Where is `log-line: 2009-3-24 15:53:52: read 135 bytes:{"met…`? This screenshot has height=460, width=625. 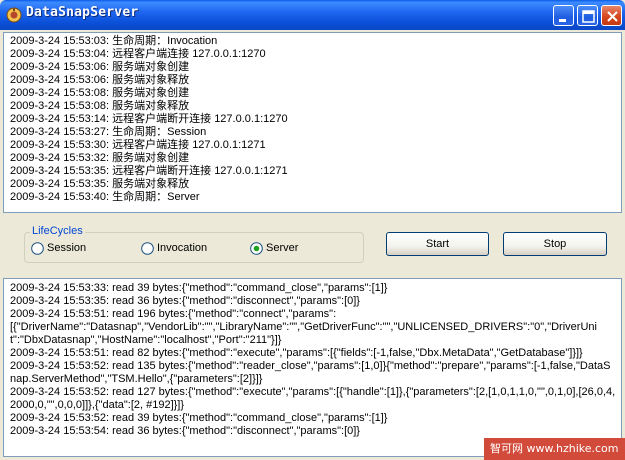
log-line: 2009-3-24 15:53:52: read 135 bytes:{"met… is located at coordinates (310, 372).